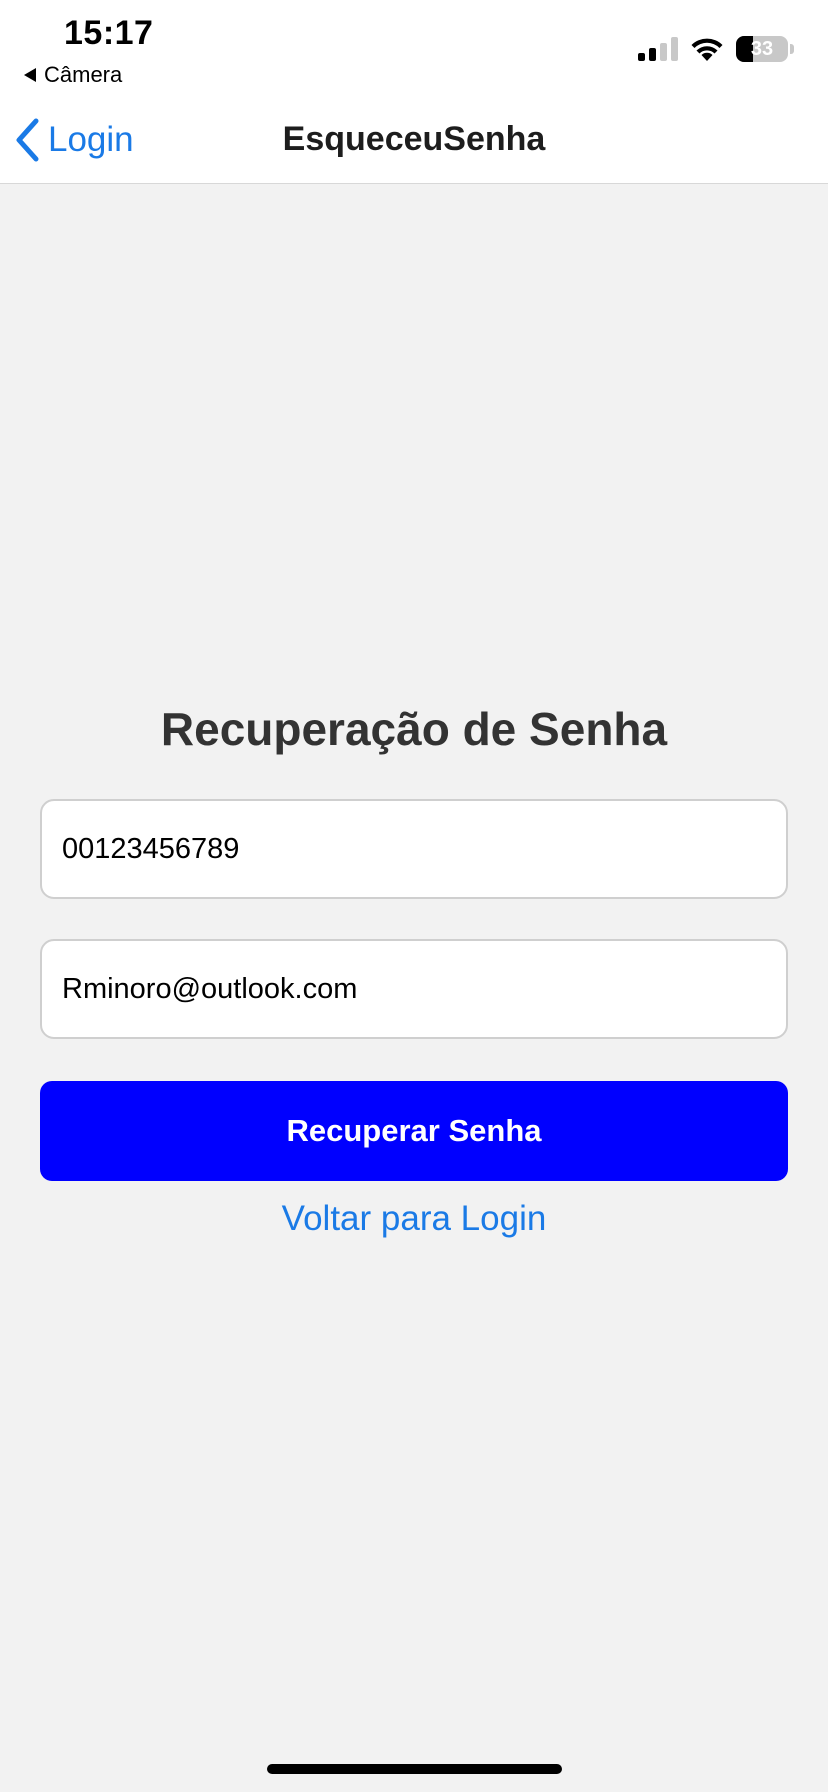  What do you see at coordinates (658, 49) in the screenshot?
I see `cellular-signal-icon` at bounding box center [658, 49].